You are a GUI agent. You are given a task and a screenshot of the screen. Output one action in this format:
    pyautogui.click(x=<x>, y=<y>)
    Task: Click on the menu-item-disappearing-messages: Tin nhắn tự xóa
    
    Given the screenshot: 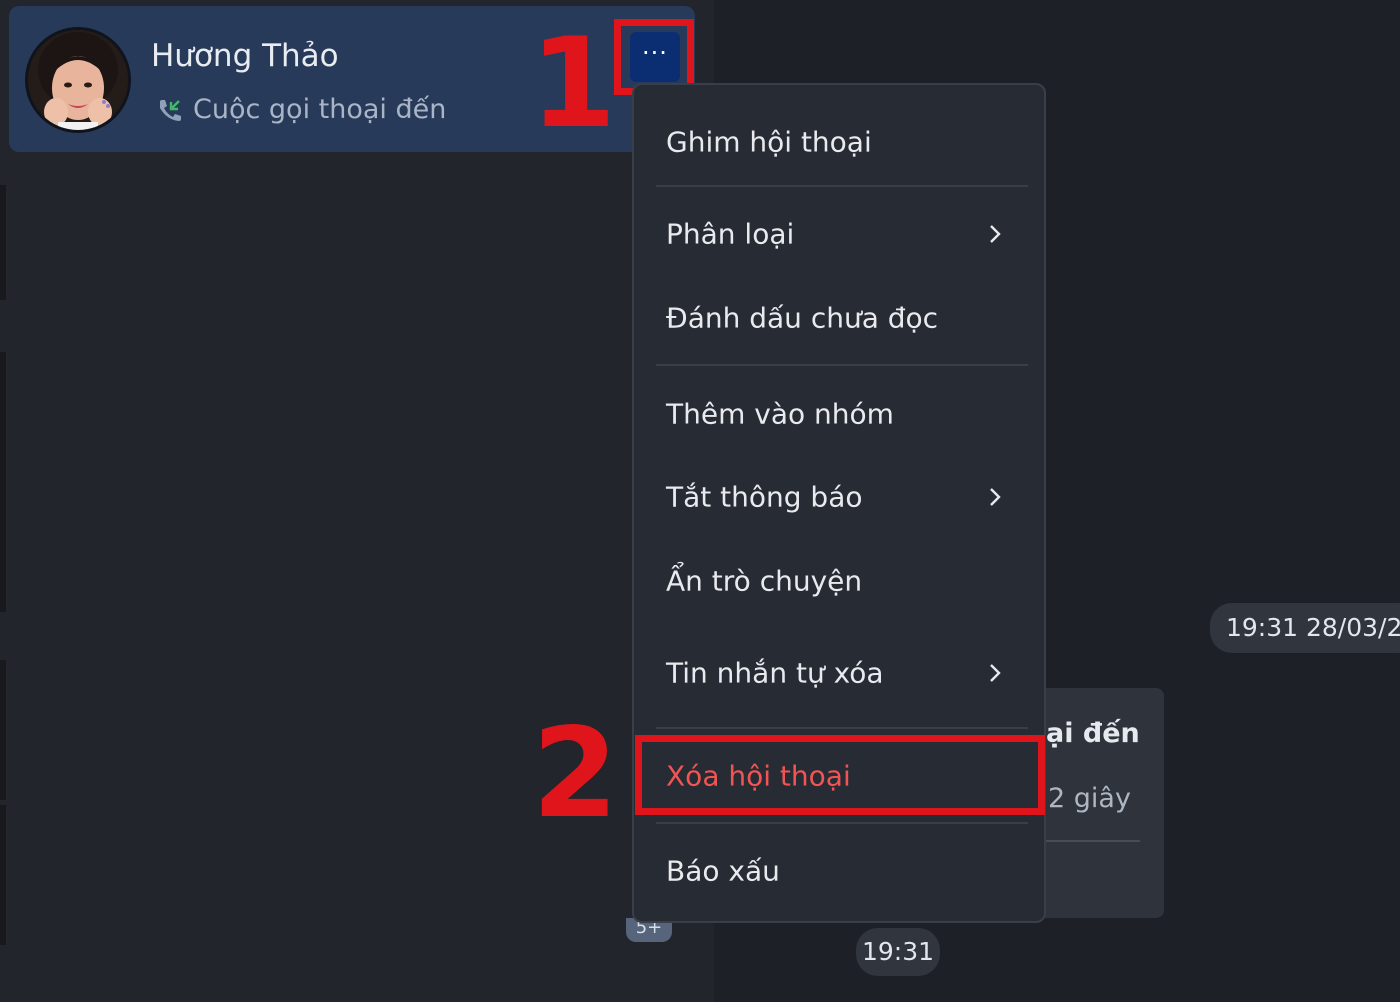 What is the action you would take?
    pyautogui.click(x=839, y=673)
    